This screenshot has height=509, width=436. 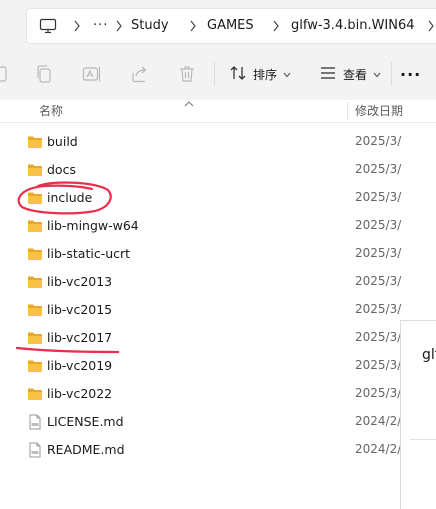 What do you see at coordinates (93, 225) in the screenshot?
I see `file-name: lib-mingw-w64` at bounding box center [93, 225].